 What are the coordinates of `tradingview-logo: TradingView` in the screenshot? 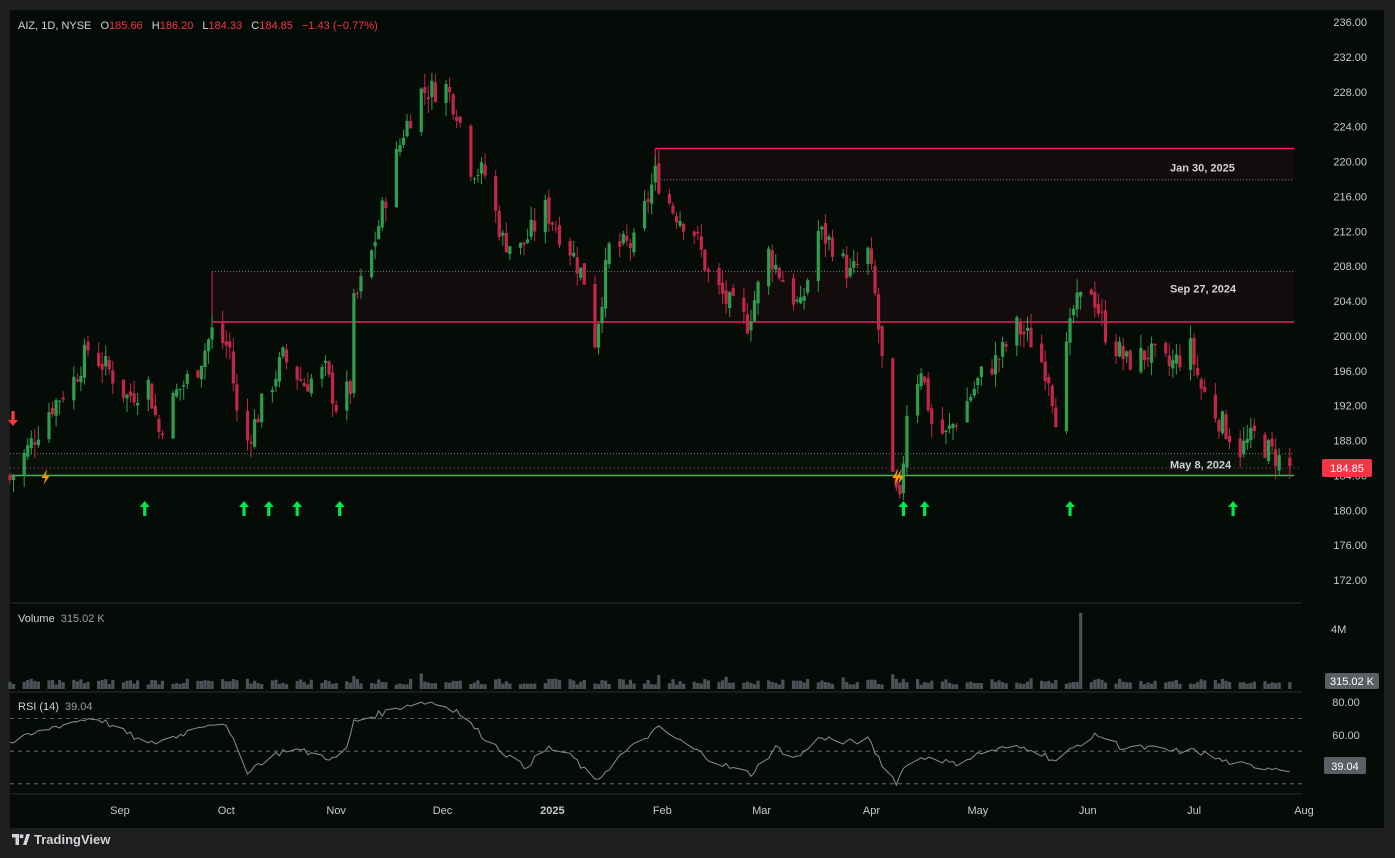 It's located at (61, 839).